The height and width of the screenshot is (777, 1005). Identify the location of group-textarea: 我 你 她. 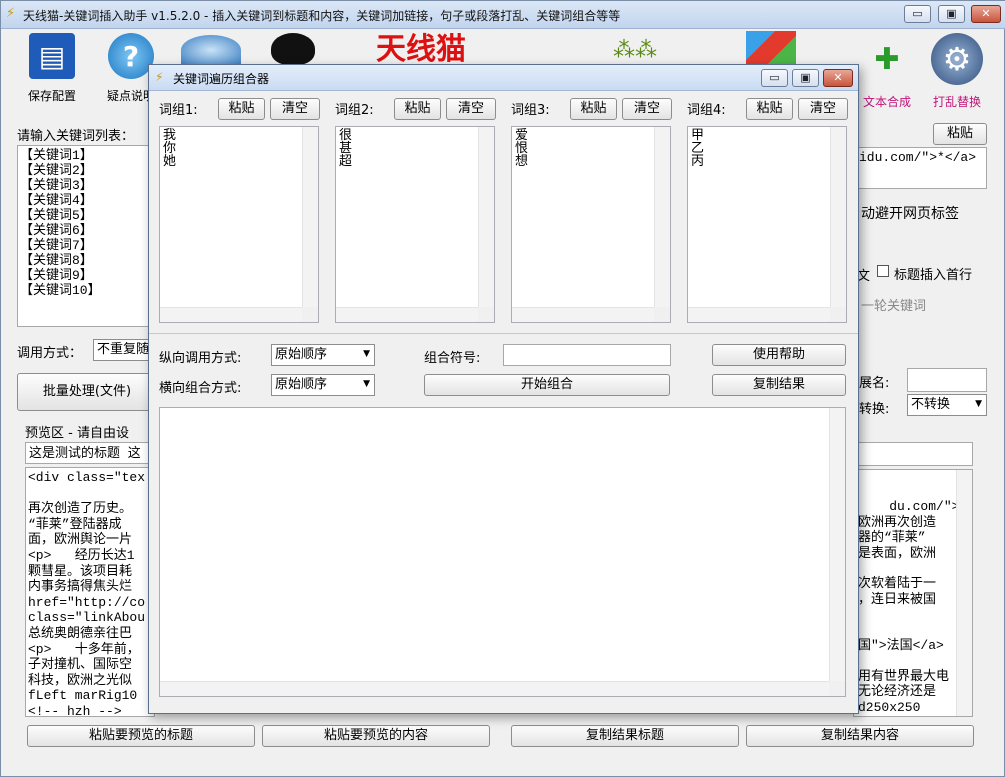
(239, 224).